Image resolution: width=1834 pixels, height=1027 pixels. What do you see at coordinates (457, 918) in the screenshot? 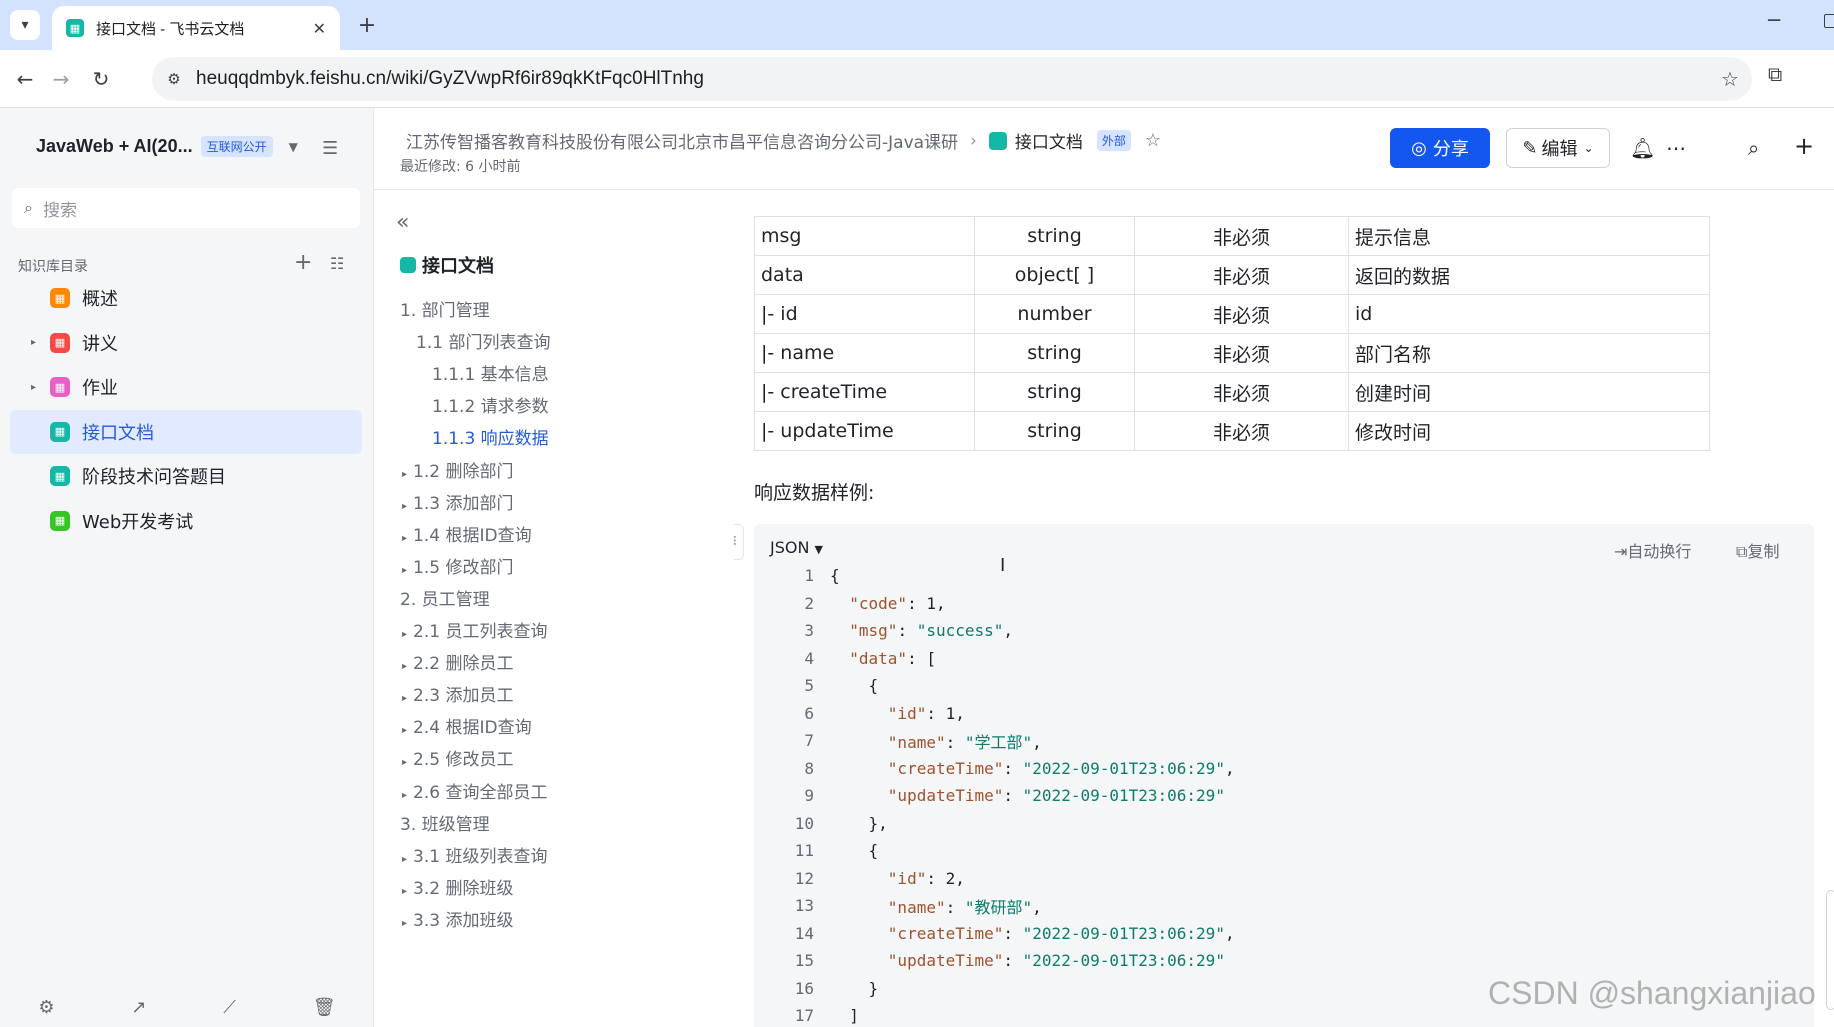
I see `toc-item: ▸ 3.3 添加班级` at bounding box center [457, 918].